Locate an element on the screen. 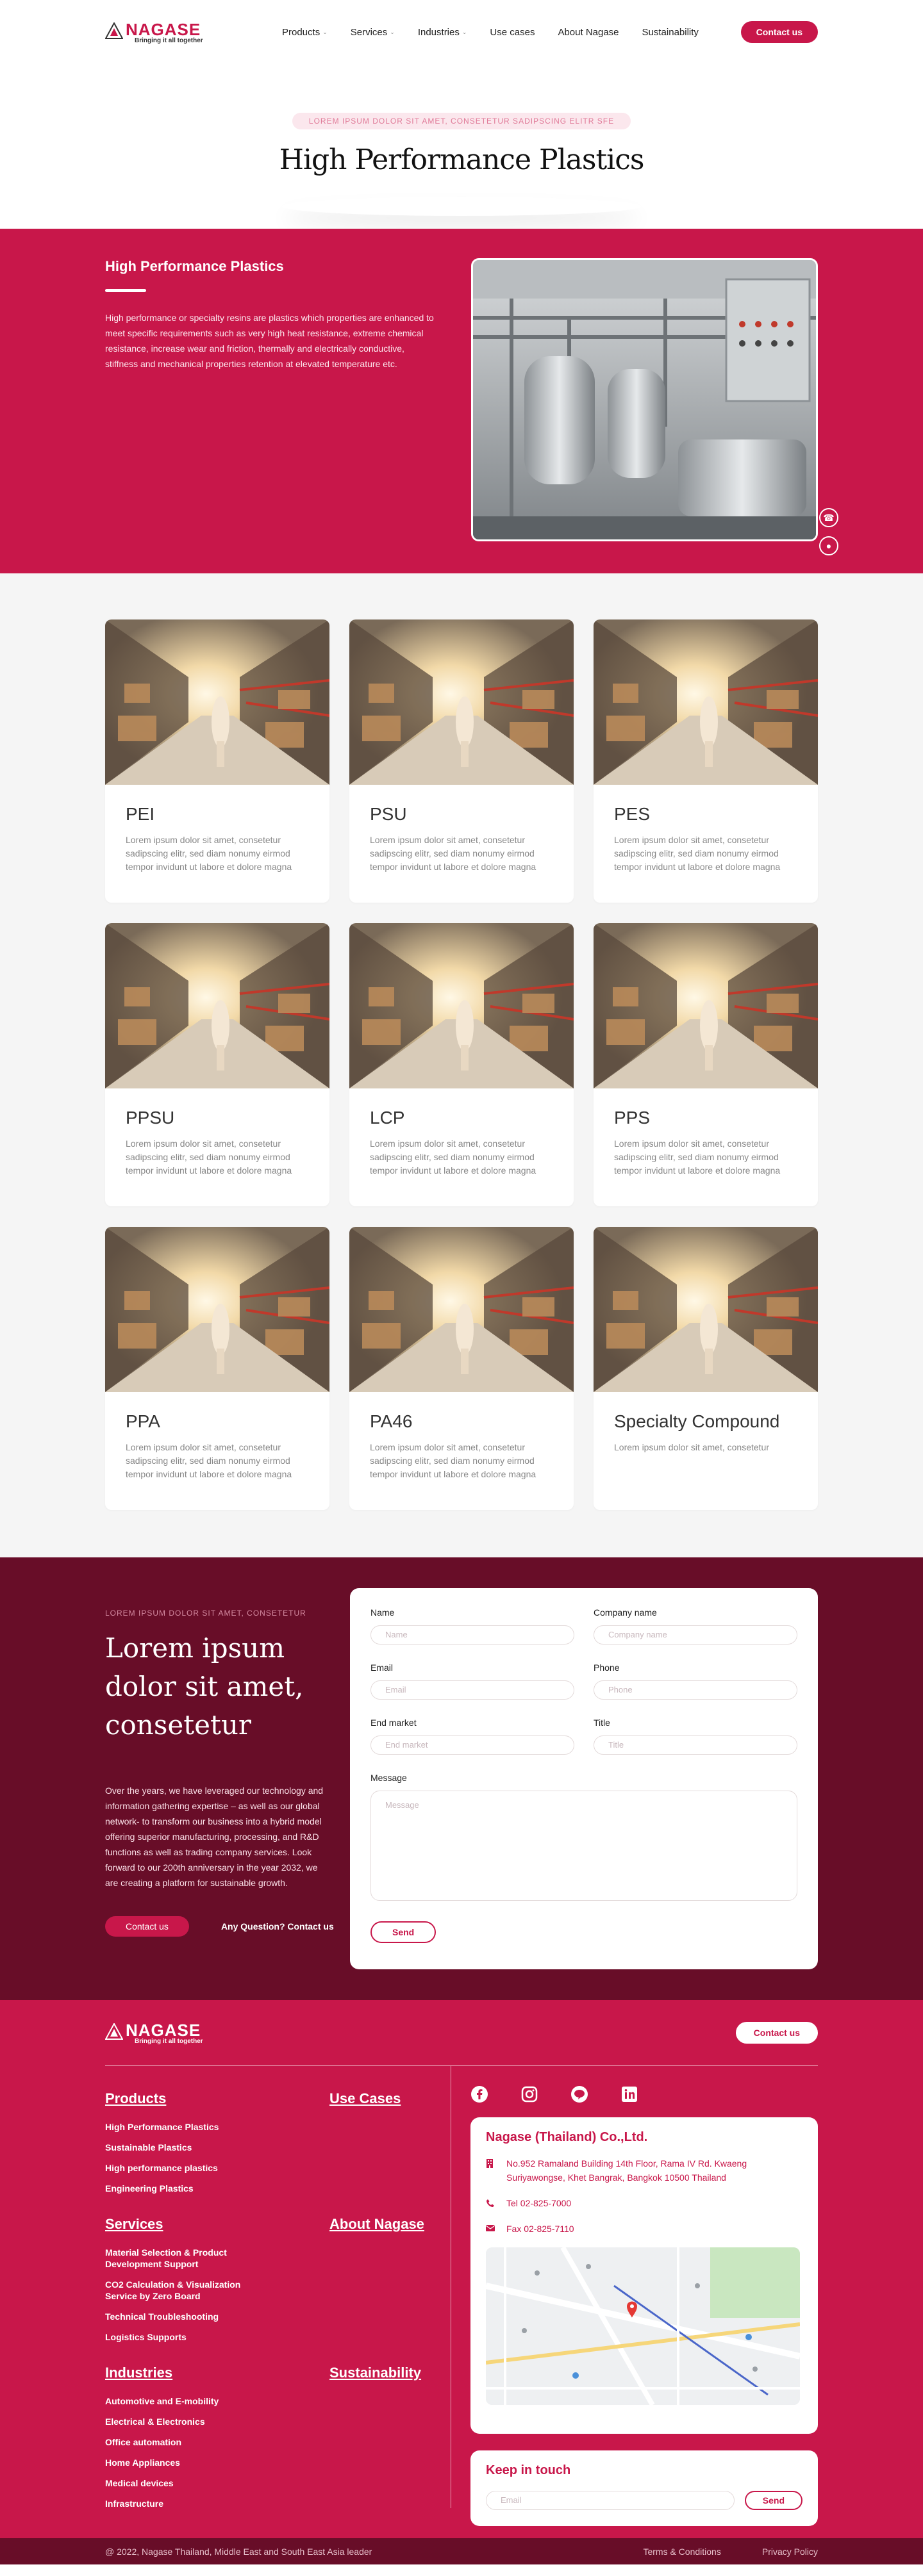  company-name: Nagase (Thailand) Co.,Ltd. is located at coordinates (567, 2137).